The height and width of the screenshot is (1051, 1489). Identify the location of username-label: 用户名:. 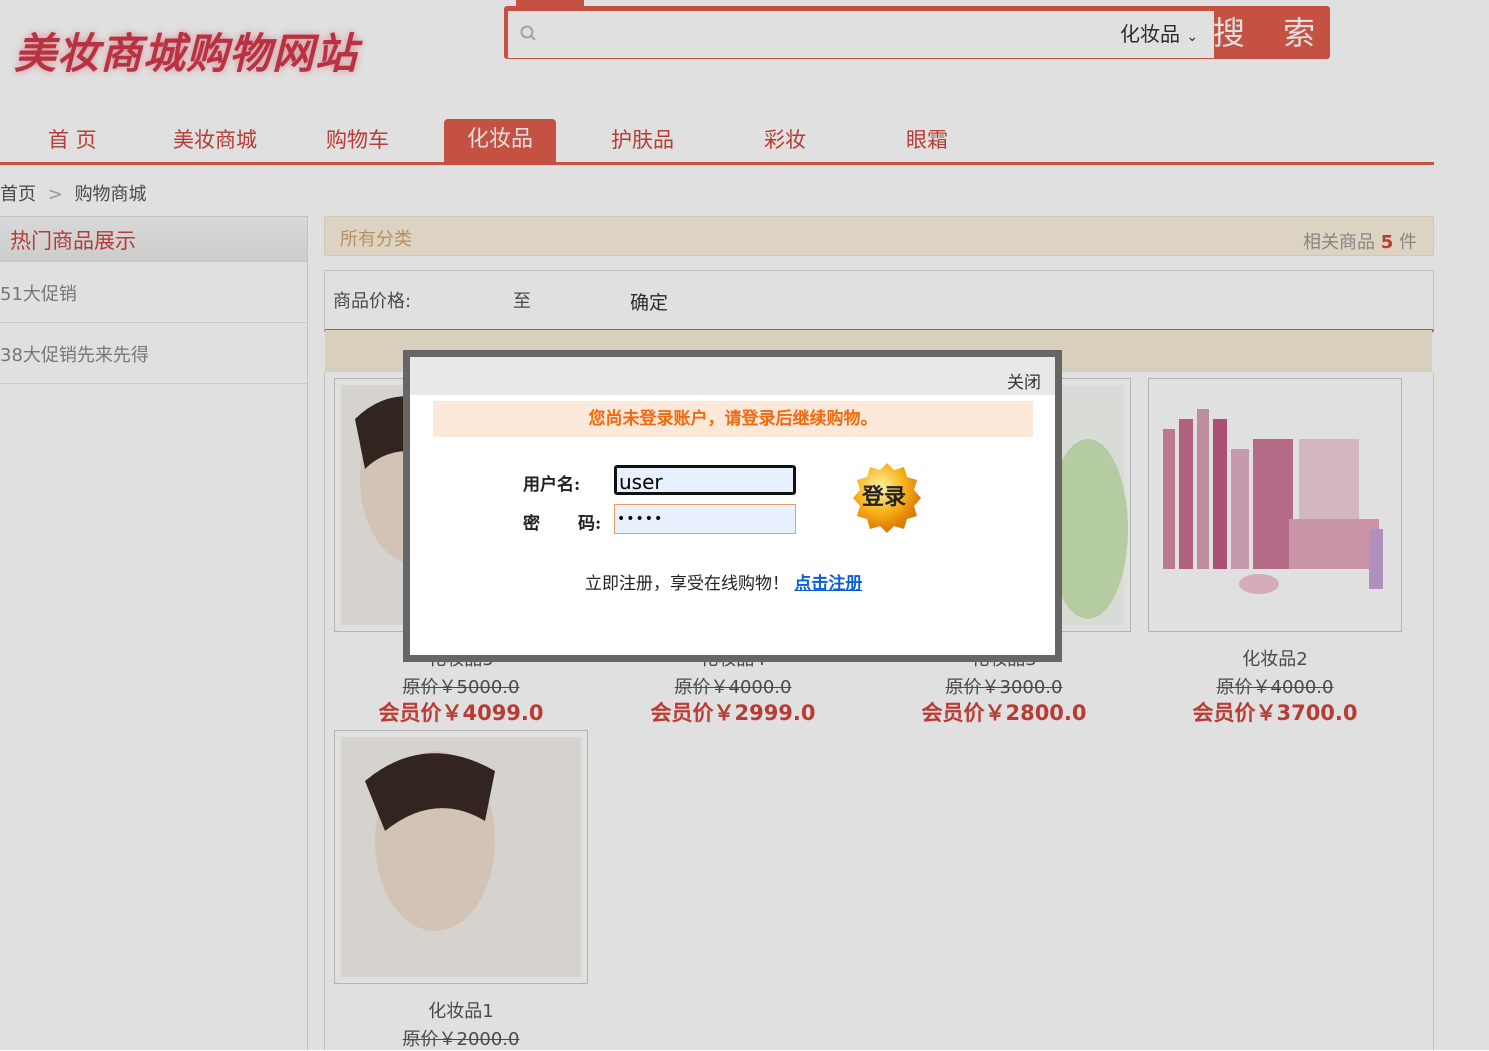
(552, 485).